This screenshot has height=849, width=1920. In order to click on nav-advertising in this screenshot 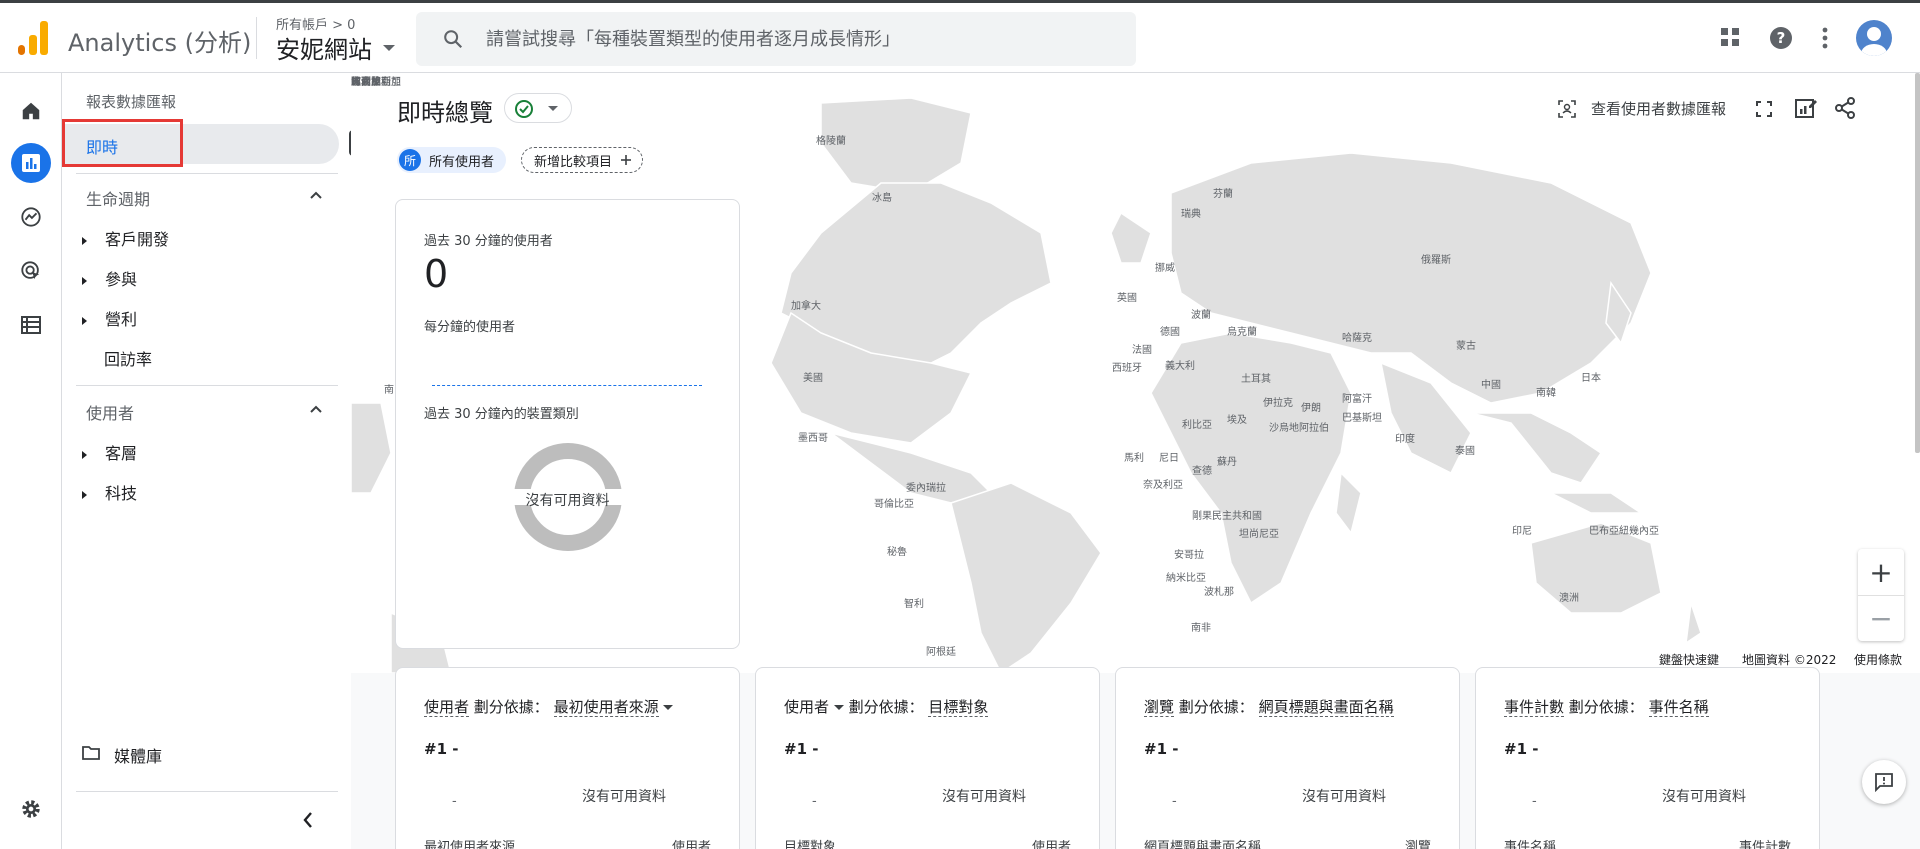, I will do `click(31, 271)`.